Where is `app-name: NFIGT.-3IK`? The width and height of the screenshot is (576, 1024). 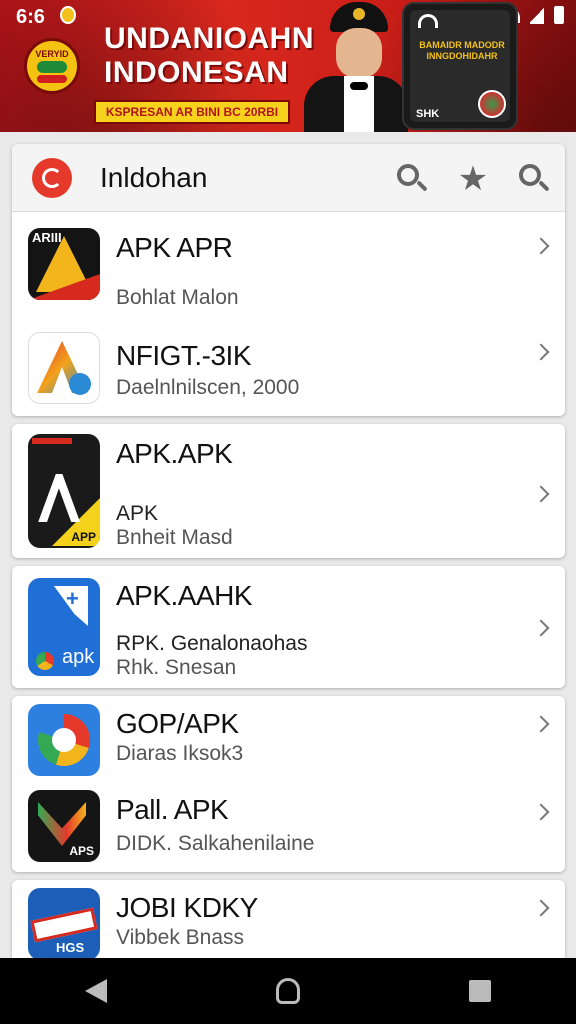
app-name: NFIGT.-3IK is located at coordinates (184, 355).